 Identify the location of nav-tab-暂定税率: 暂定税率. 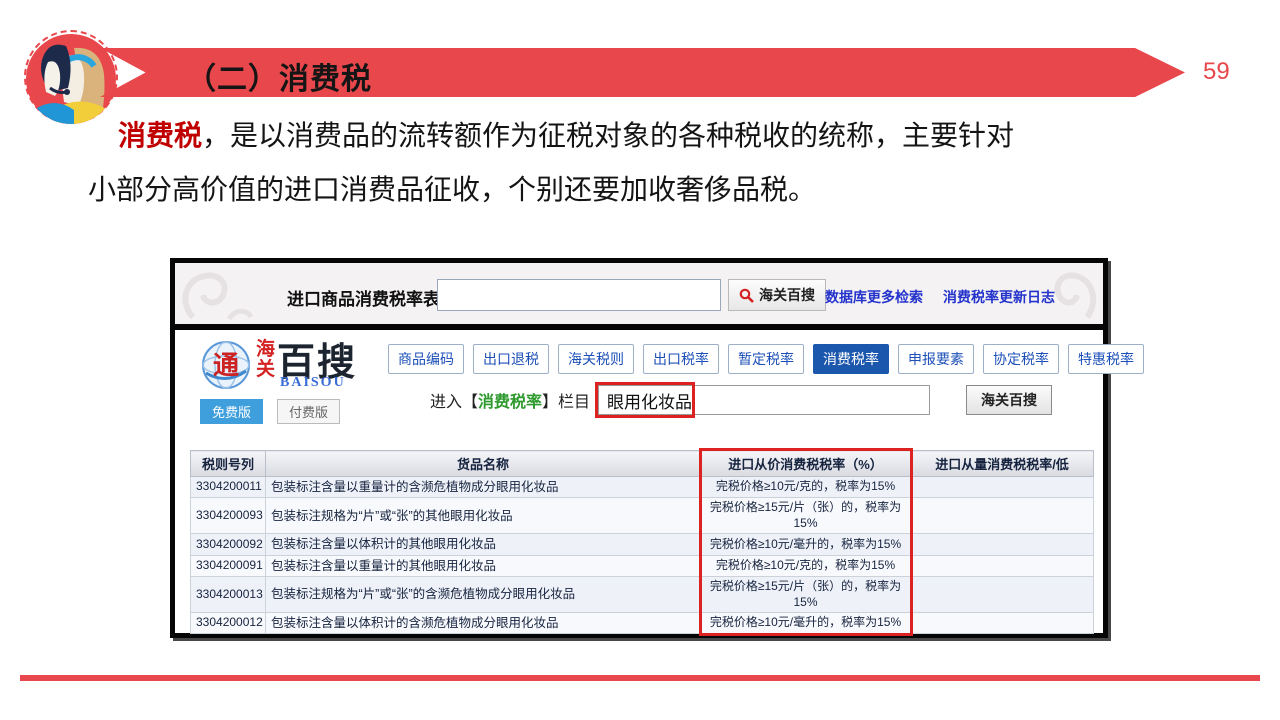
(766, 359).